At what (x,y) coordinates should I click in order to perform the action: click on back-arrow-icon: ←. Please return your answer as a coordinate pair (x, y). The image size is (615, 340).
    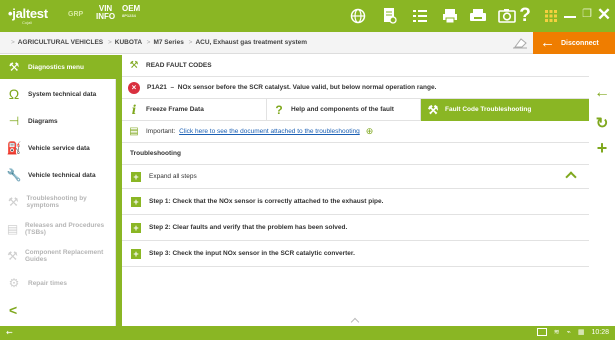
    Looking at the image, I should click on (602, 93).